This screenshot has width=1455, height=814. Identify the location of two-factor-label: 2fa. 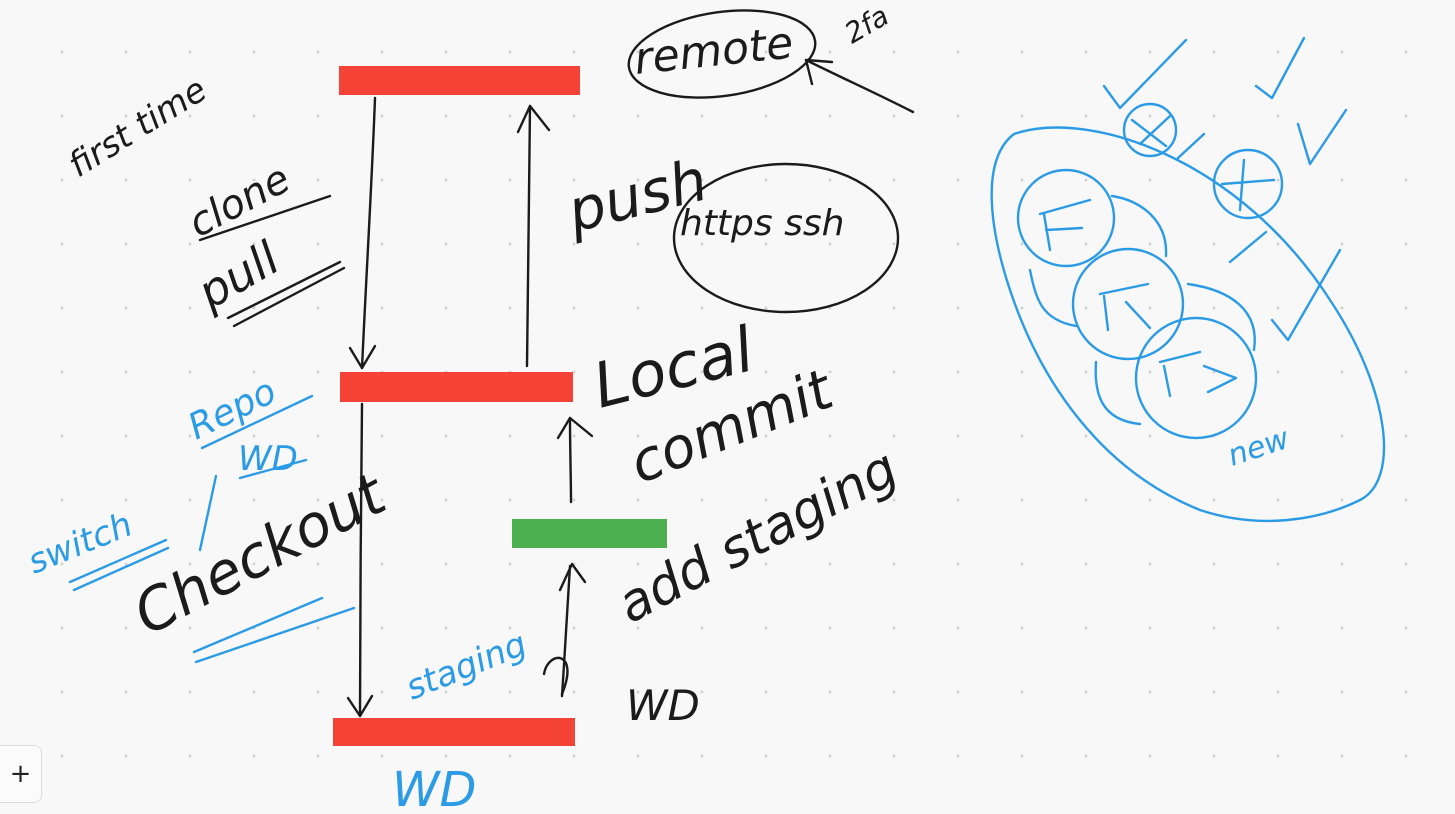
(866, 25).